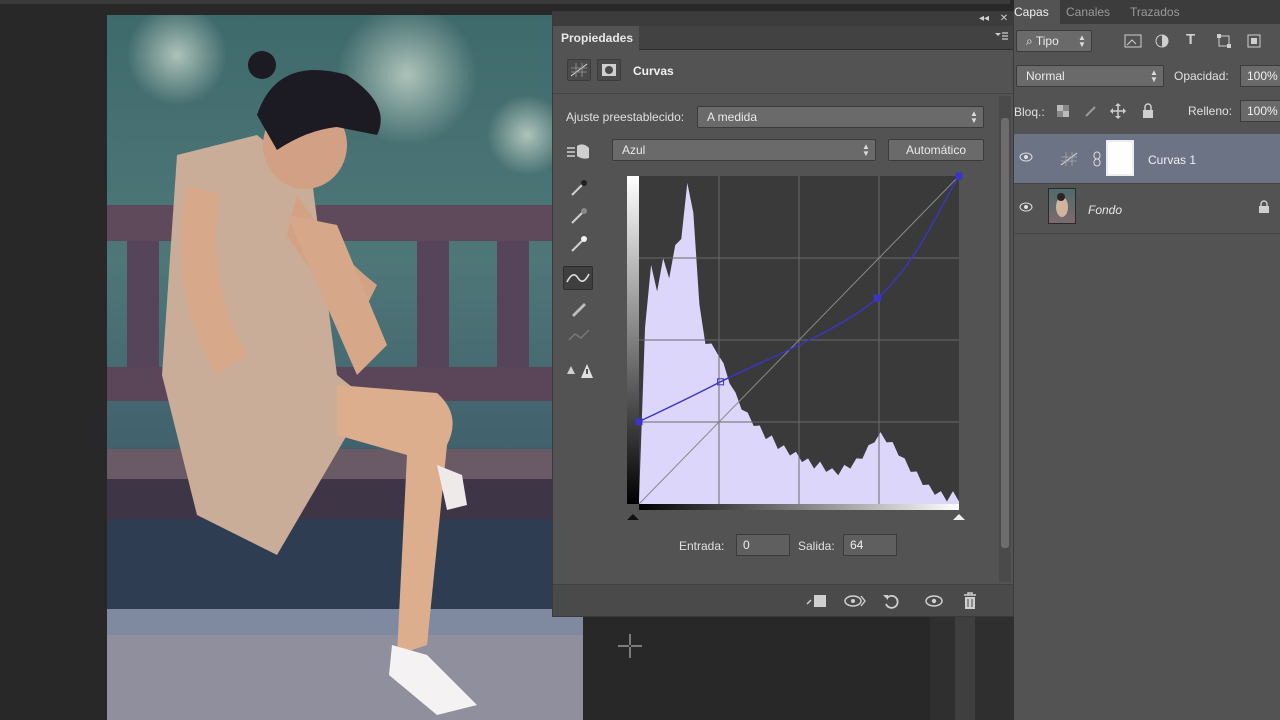 The width and height of the screenshot is (1280, 720). I want to click on tab-trazados: Trazados, so click(1155, 12).